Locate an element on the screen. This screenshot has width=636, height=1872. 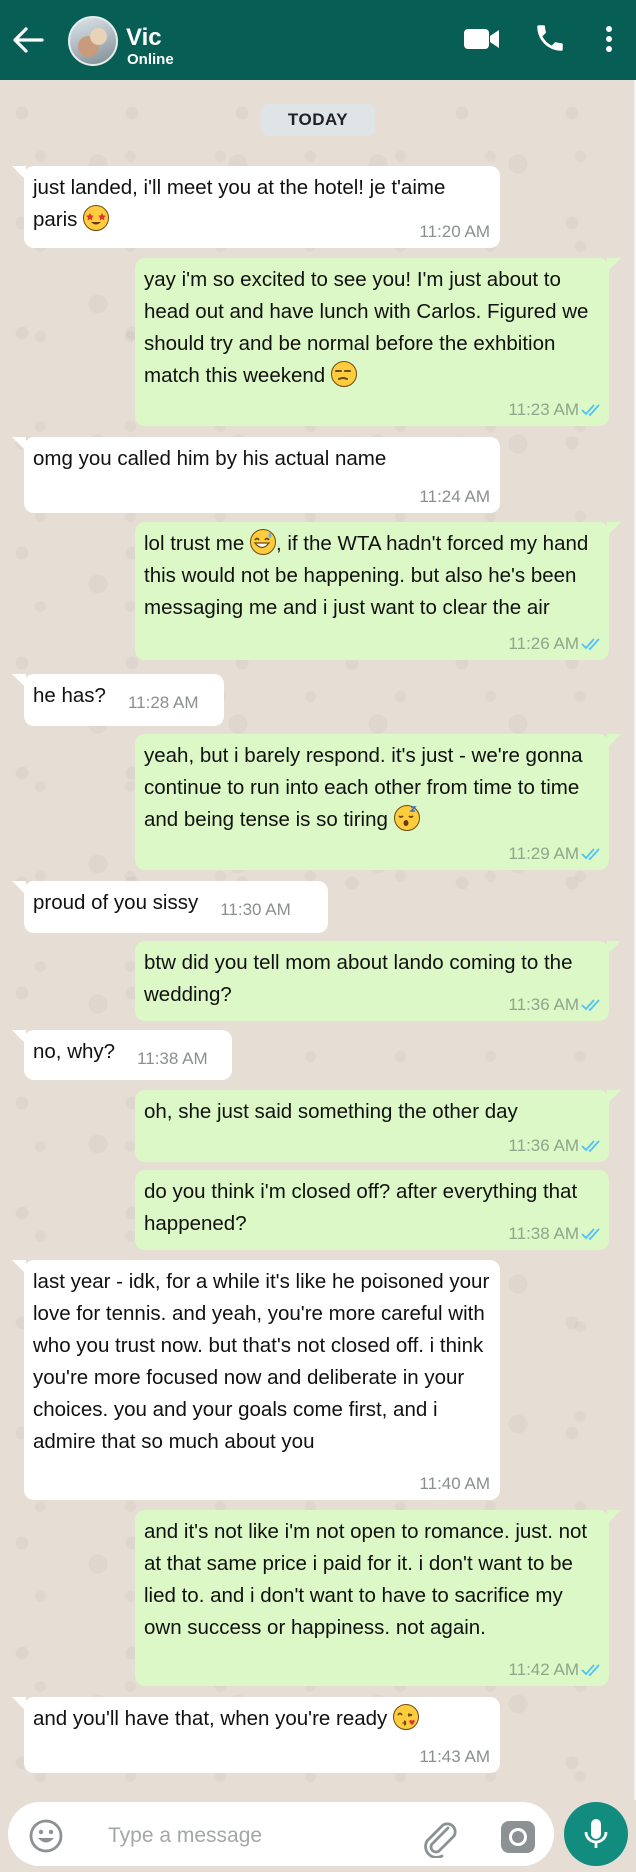
date-divider: TODAY is located at coordinates (318, 120).